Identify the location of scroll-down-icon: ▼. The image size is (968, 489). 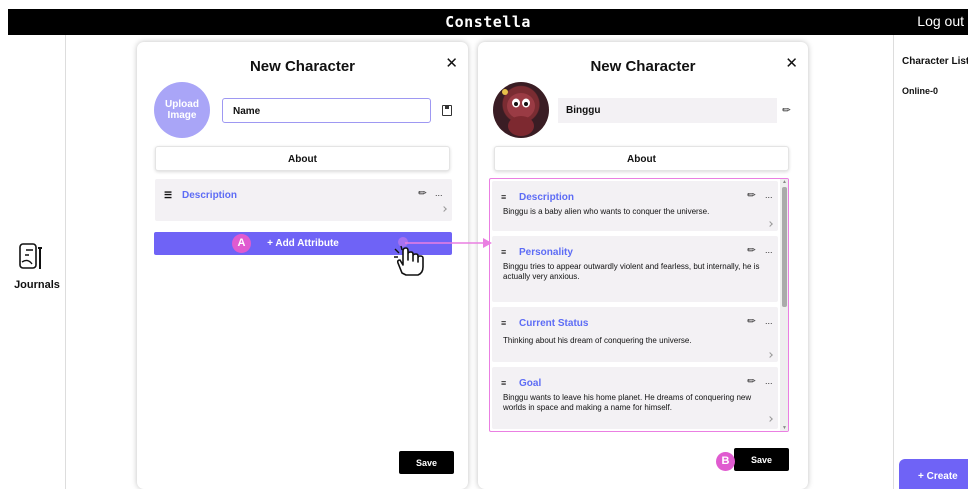
(784, 428).